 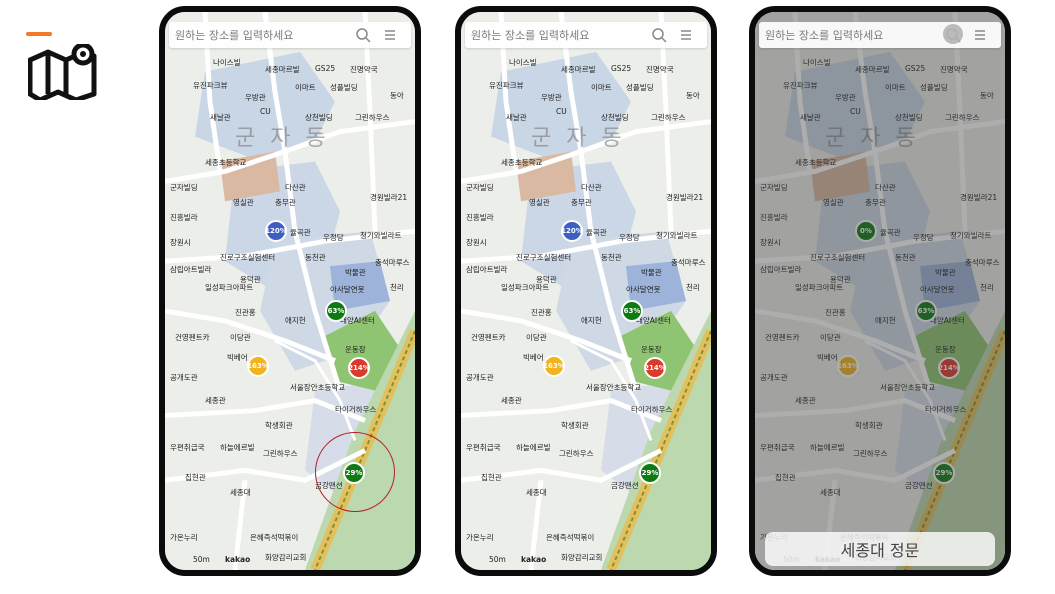 I want to click on place-label: 이당관, so click(x=240, y=337).